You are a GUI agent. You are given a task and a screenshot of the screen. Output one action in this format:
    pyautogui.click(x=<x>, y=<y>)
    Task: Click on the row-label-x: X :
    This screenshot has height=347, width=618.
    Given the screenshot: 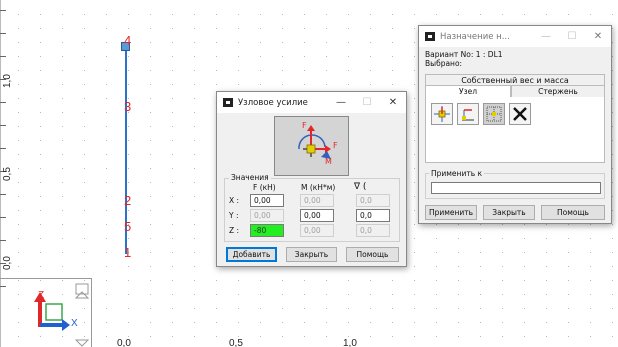 What is the action you would take?
    pyautogui.click(x=234, y=200)
    